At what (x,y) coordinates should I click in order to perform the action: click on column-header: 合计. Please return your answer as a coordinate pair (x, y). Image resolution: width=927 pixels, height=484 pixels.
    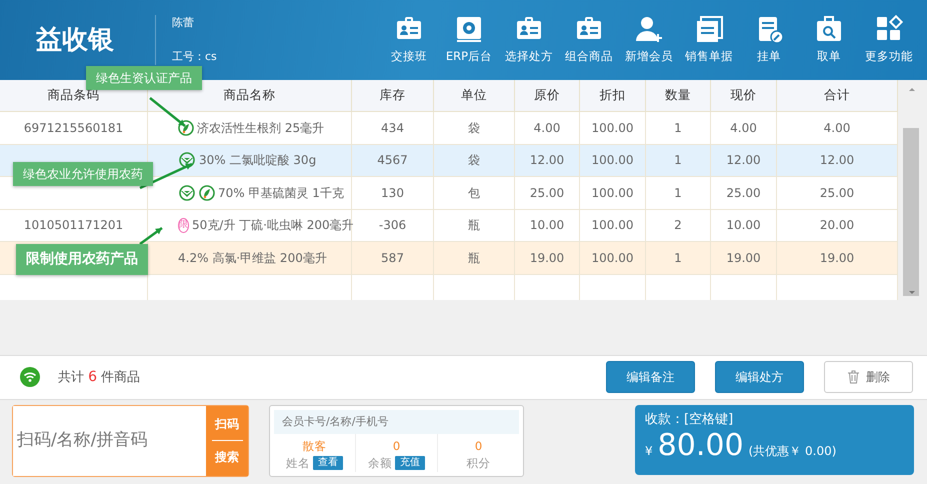
    Looking at the image, I should click on (837, 96).